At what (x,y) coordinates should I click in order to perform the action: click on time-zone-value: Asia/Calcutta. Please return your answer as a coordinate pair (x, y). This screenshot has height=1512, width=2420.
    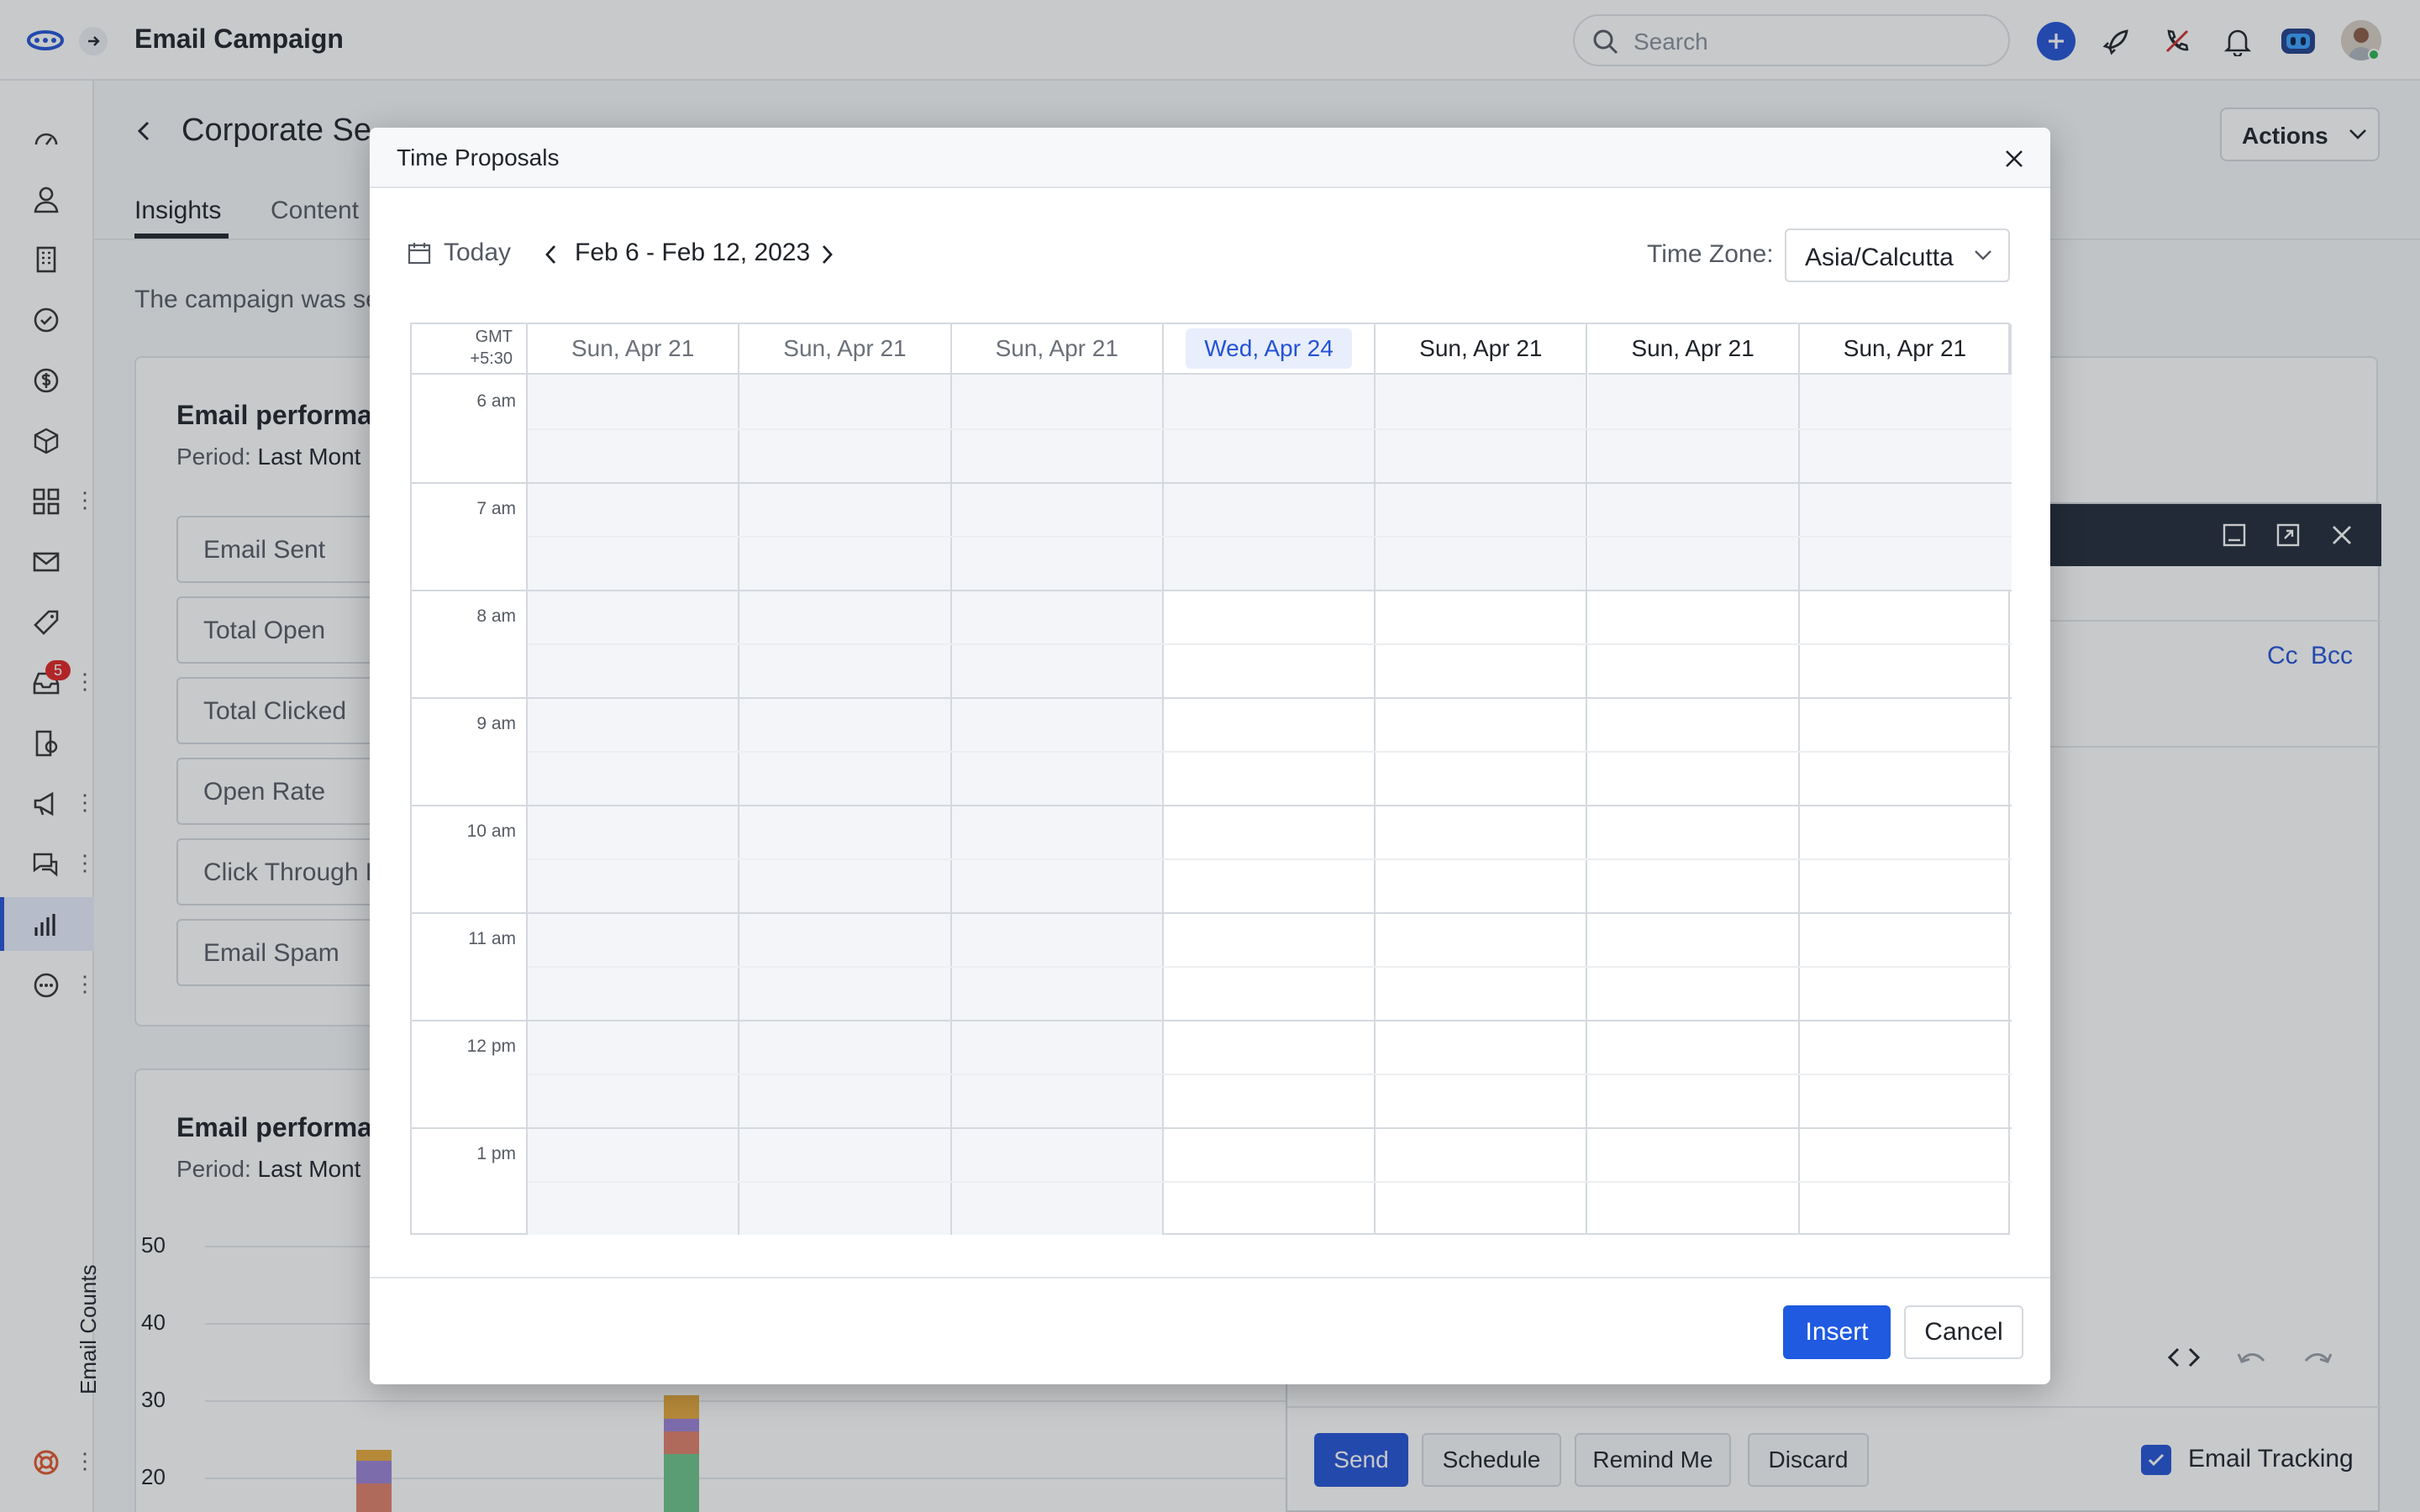
    Looking at the image, I should click on (1879, 257).